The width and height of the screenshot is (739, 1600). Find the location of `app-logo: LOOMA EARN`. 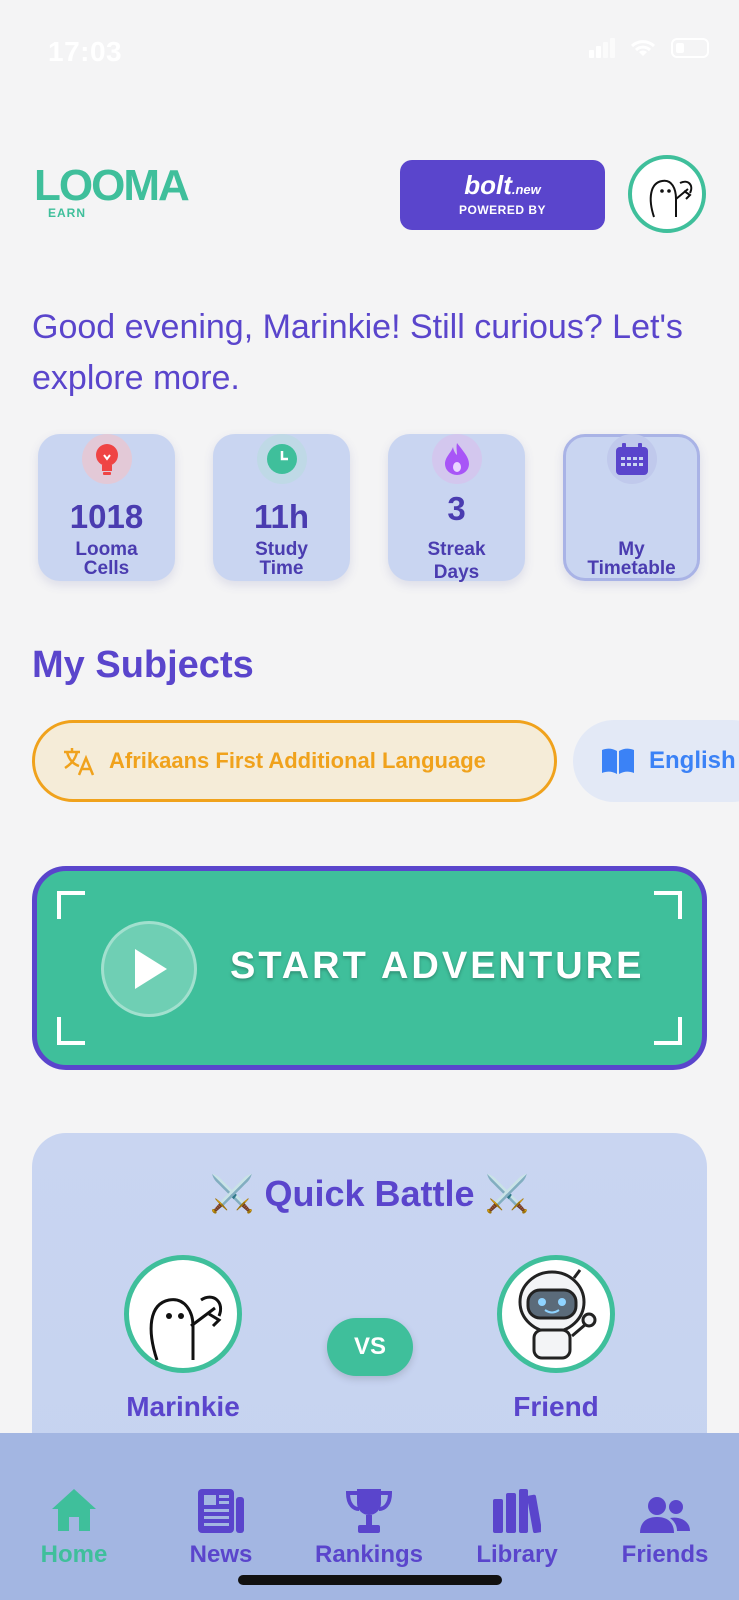

app-logo: LOOMA EARN is located at coordinates (114, 194).